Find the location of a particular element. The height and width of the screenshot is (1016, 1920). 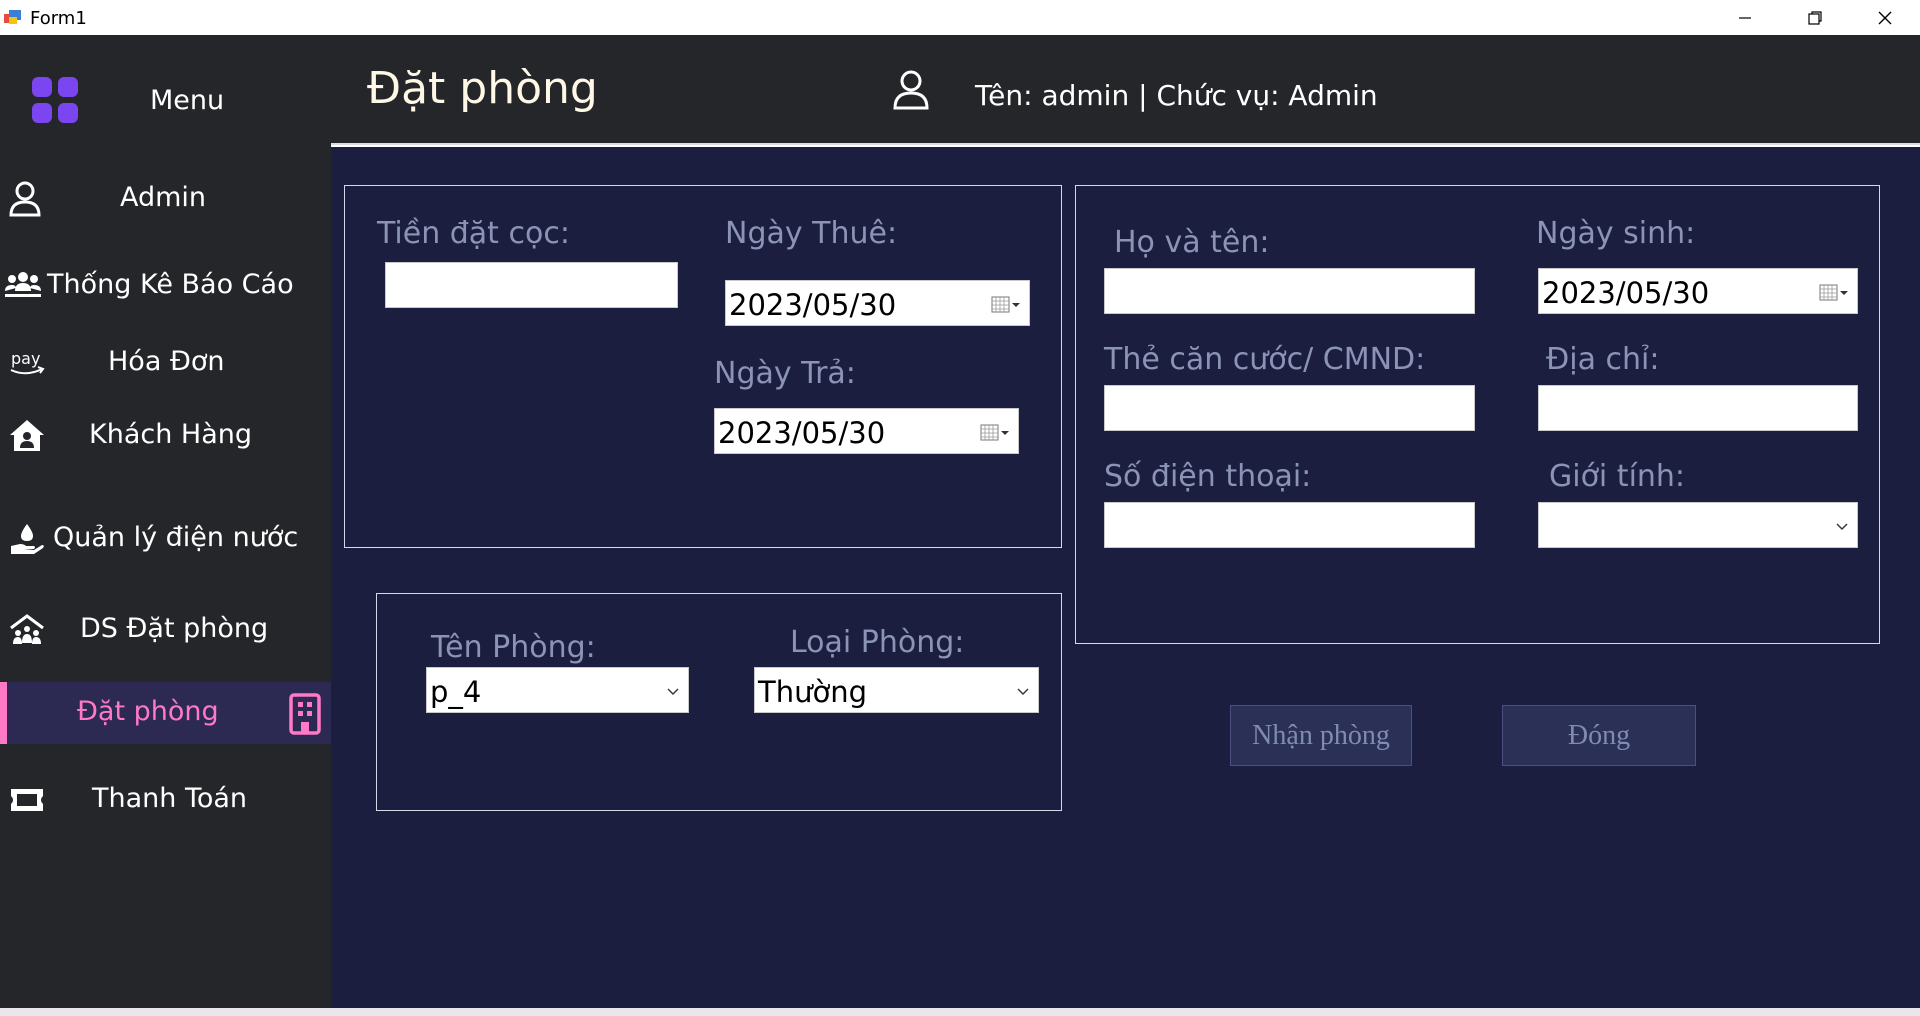

room-name-label: Tên Phòng: is located at coordinates (513, 647).